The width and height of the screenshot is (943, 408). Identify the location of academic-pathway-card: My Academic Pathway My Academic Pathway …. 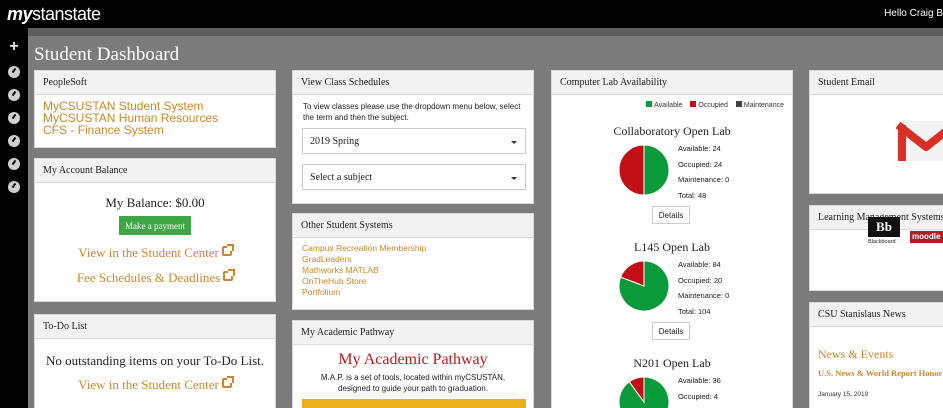
(413, 364).